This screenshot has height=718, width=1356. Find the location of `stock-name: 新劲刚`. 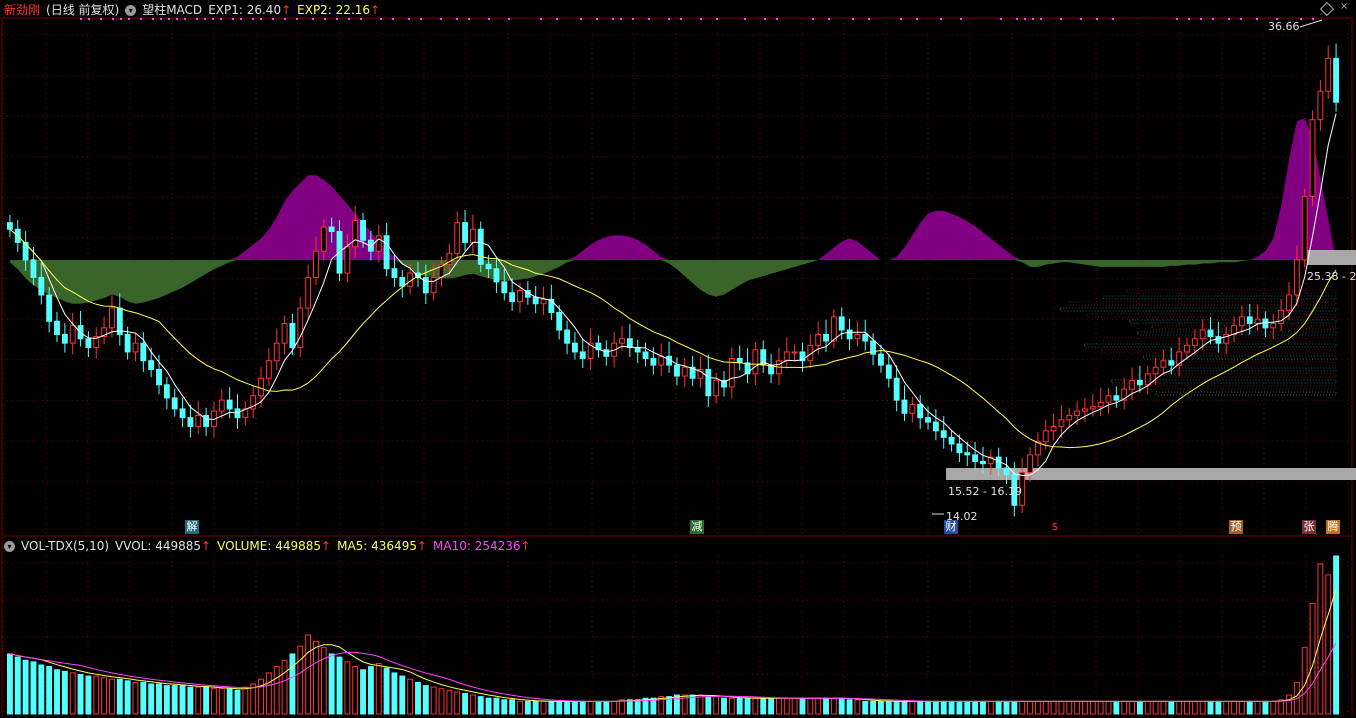

stock-name: 新劲刚 is located at coordinates (22, 10).